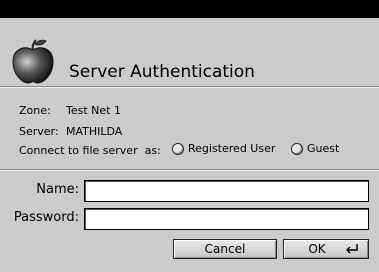 The height and width of the screenshot is (272, 379). What do you see at coordinates (189, 170) in the screenshot?
I see `form-divider` at bounding box center [189, 170].